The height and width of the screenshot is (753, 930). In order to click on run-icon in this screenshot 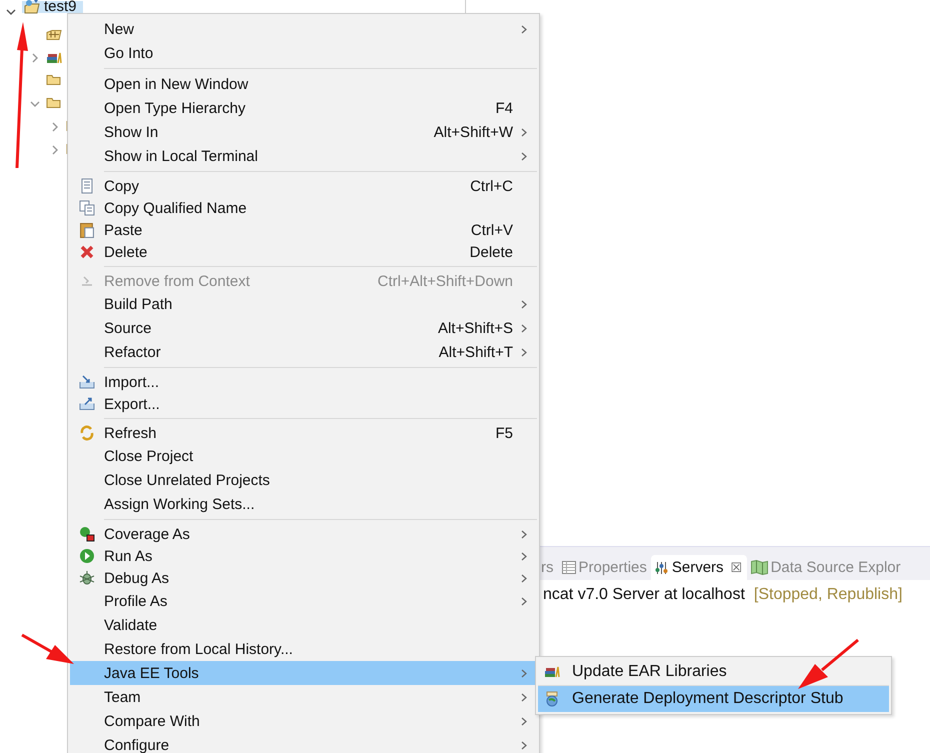, I will do `click(87, 556)`.